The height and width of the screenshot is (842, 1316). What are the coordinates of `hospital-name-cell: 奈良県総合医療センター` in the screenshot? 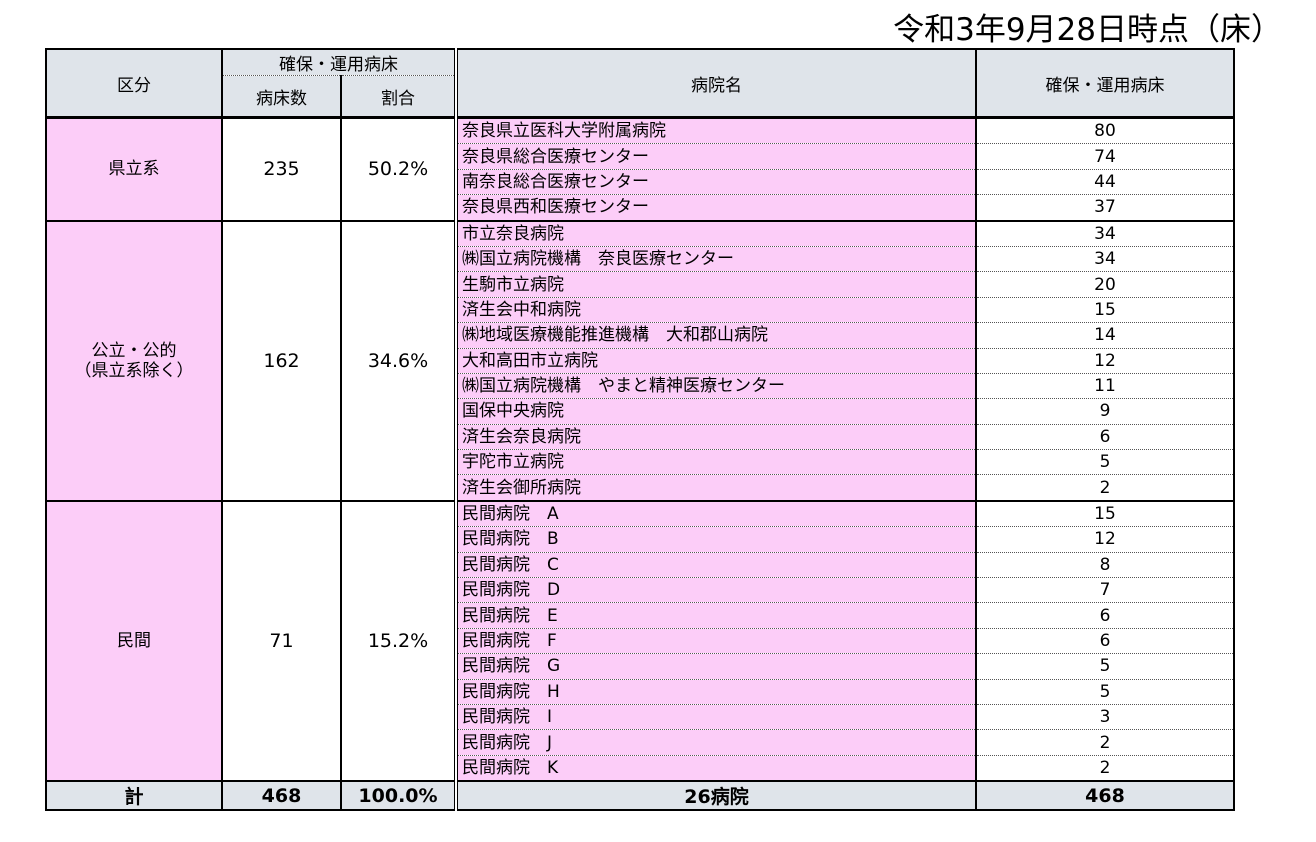 It's located at (715, 156).